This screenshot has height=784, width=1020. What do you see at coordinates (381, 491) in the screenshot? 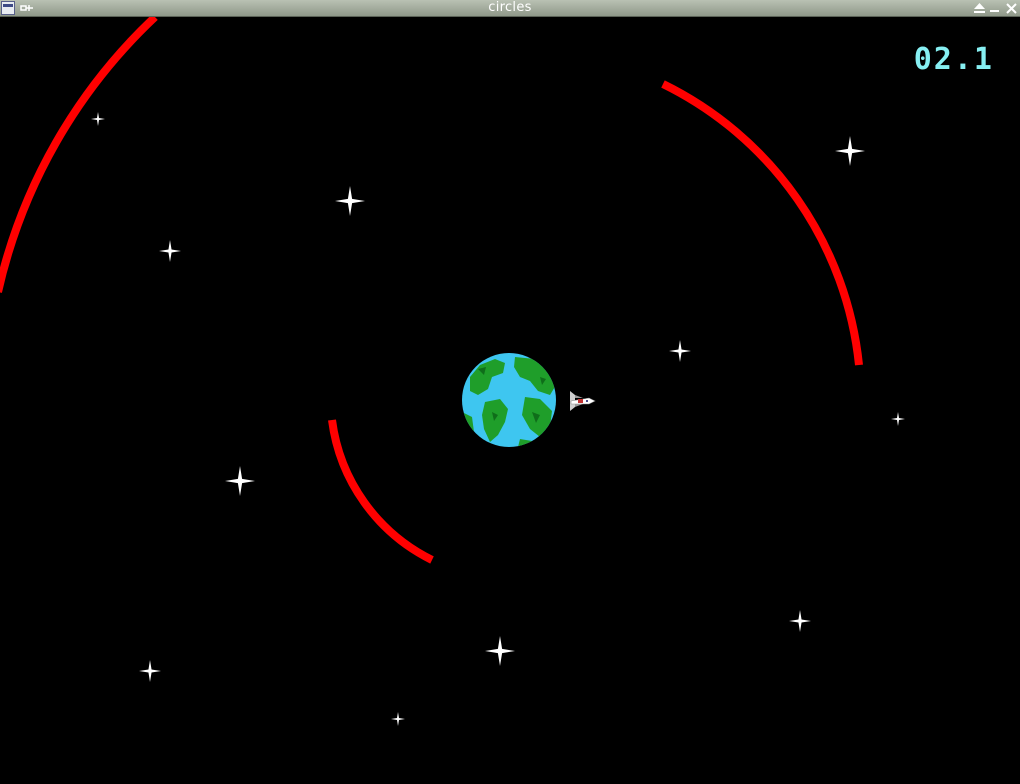
I see `ring-inner-arc` at bounding box center [381, 491].